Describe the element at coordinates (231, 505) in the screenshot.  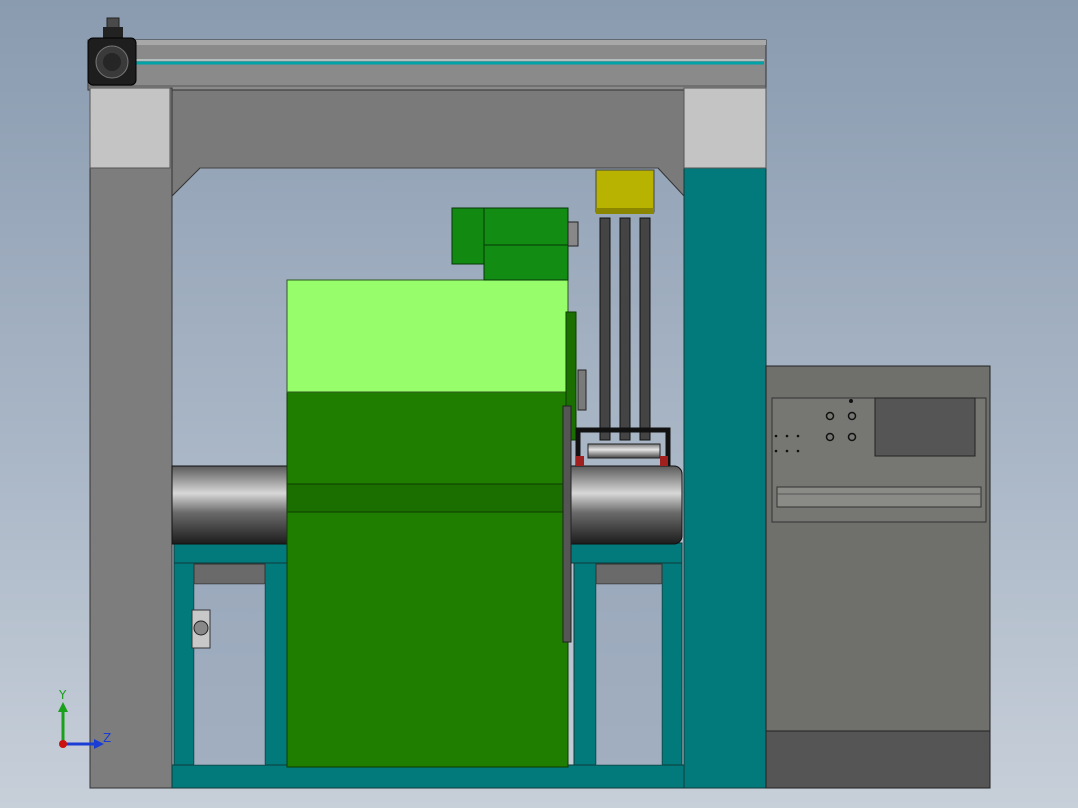
I see `left-roller` at that location.